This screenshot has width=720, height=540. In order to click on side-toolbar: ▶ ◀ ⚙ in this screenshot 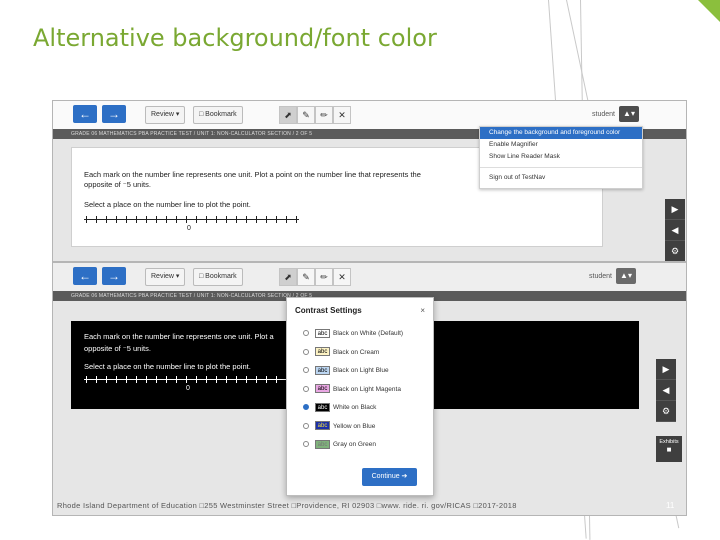, I will do `click(666, 390)`.